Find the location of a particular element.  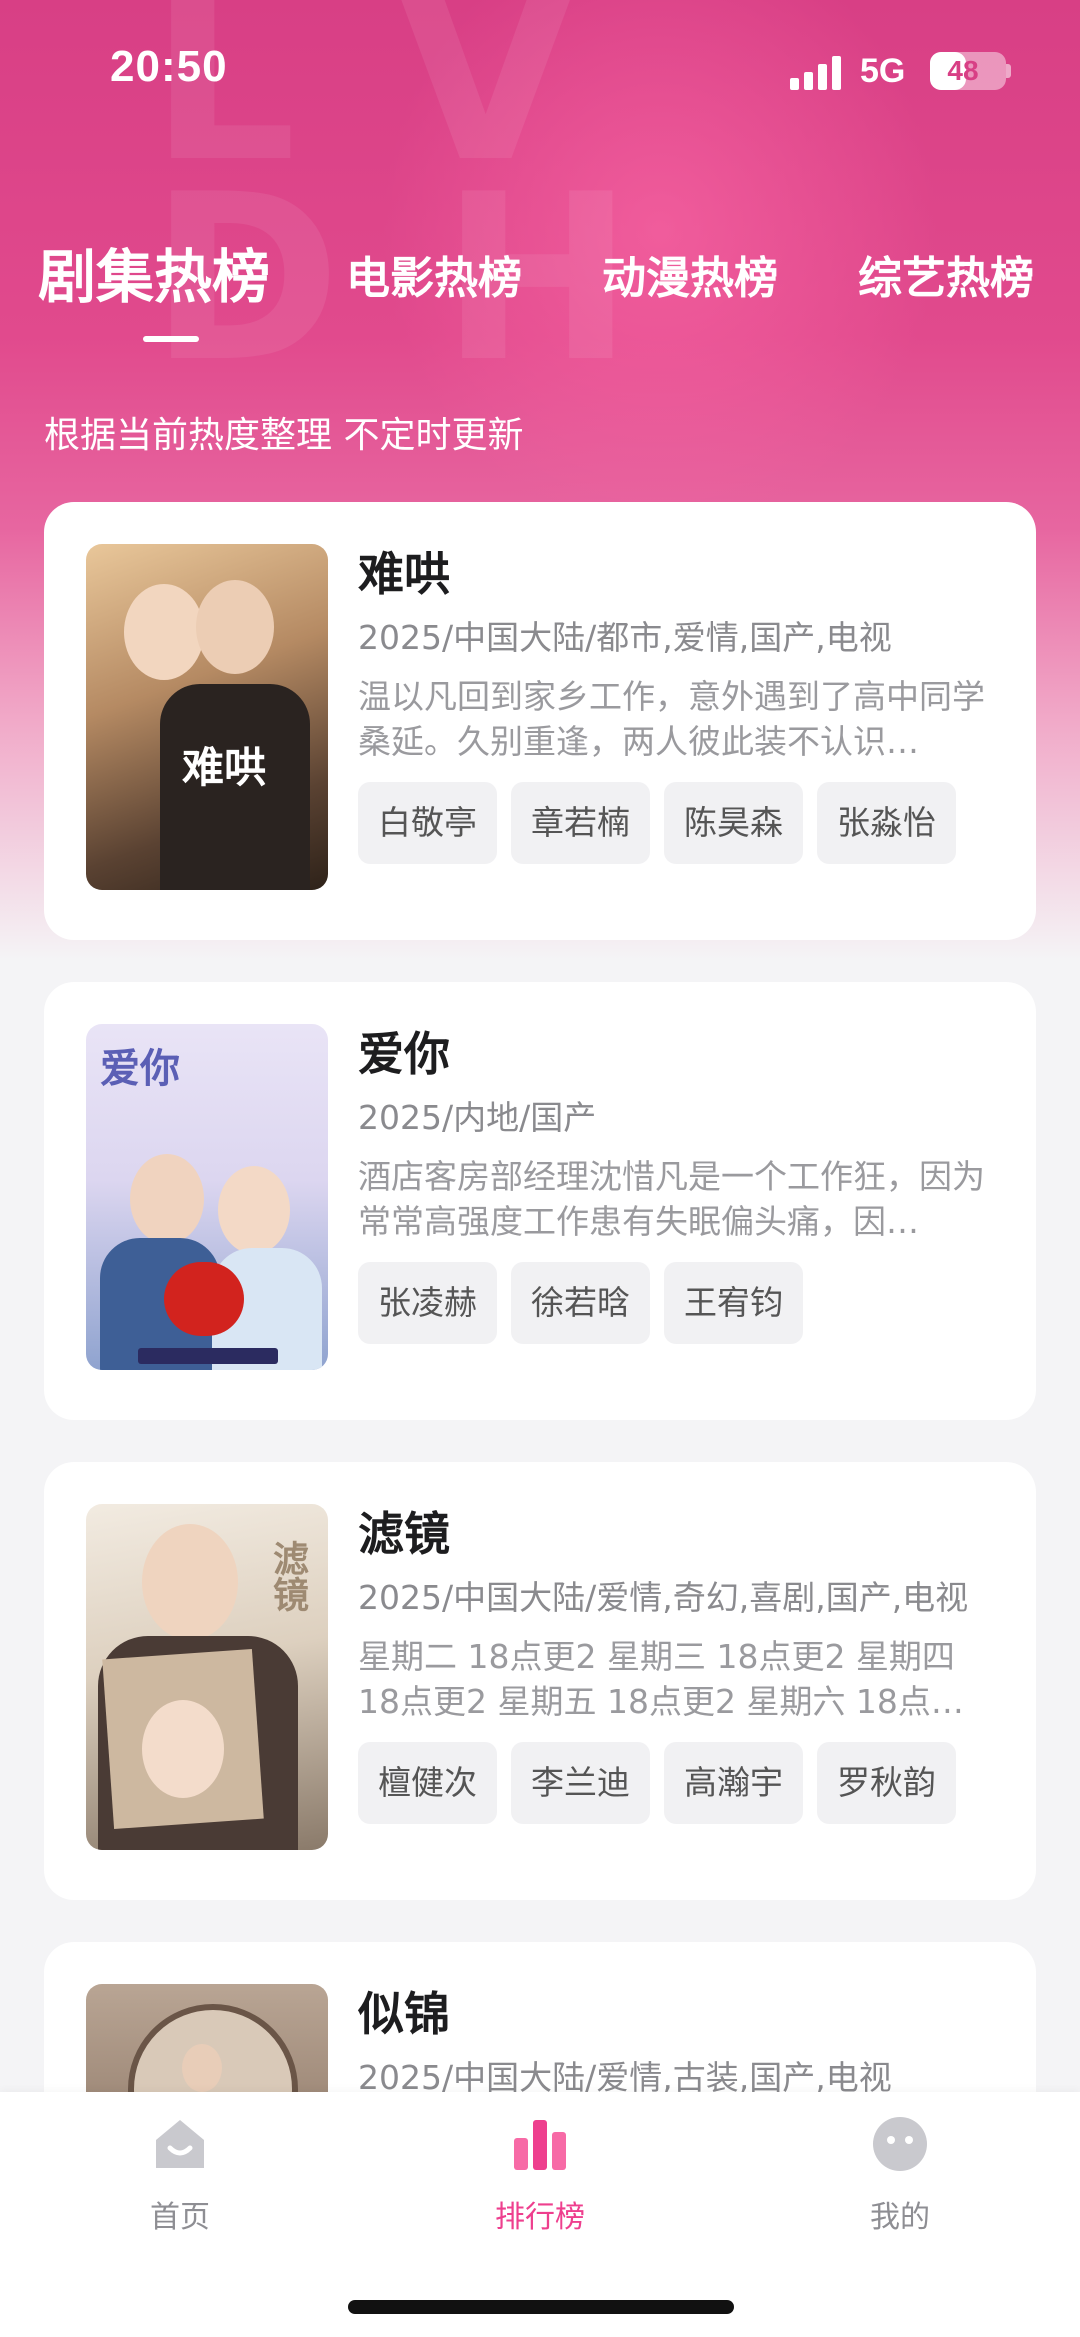

item-title: 似锦 is located at coordinates (678, 2014).